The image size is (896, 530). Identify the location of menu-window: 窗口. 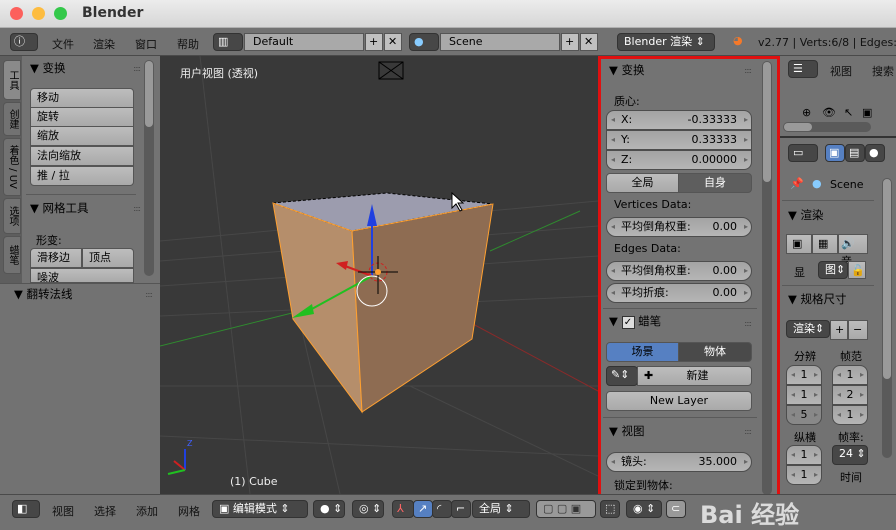
(146, 44).